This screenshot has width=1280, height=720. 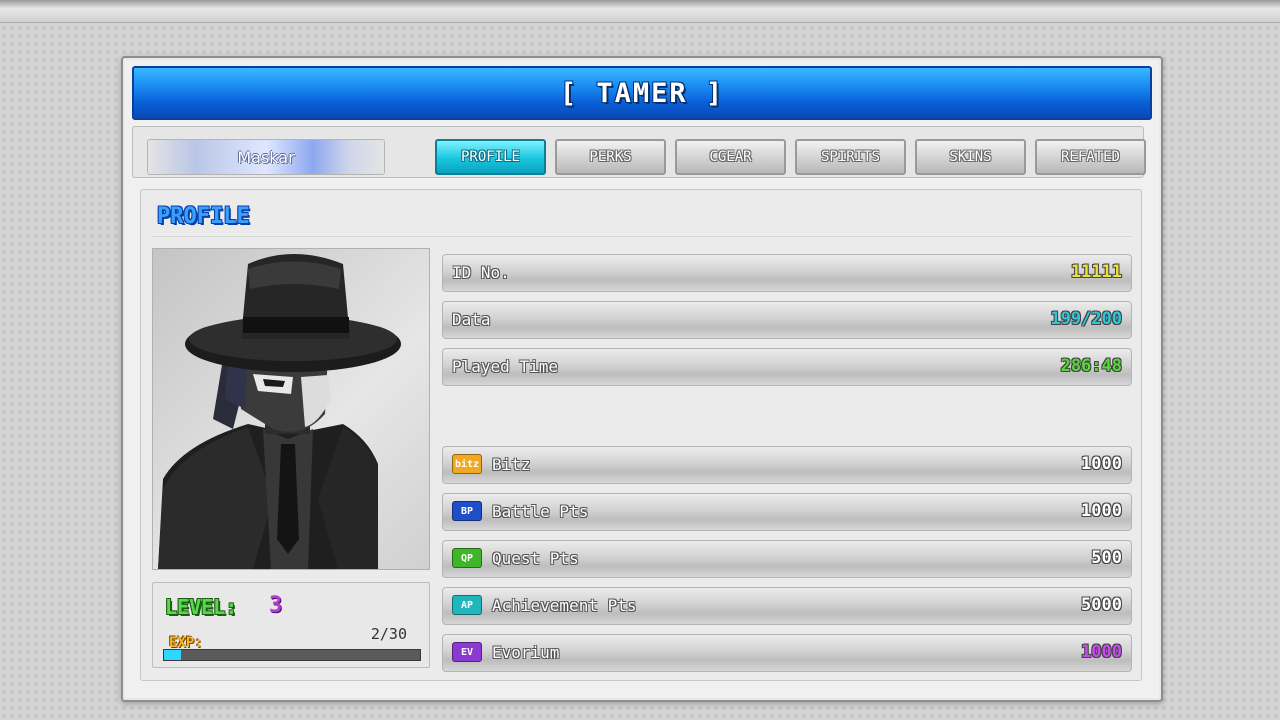 What do you see at coordinates (471, 319) in the screenshot?
I see `stat-label: Data` at bounding box center [471, 319].